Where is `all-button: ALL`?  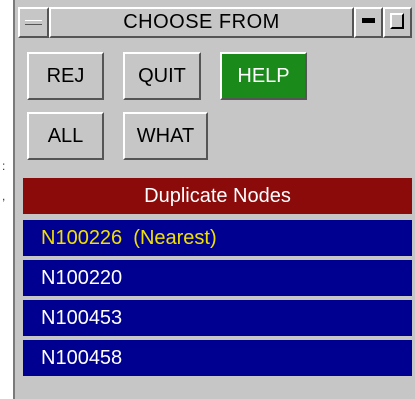
all-button: ALL is located at coordinates (65, 136).